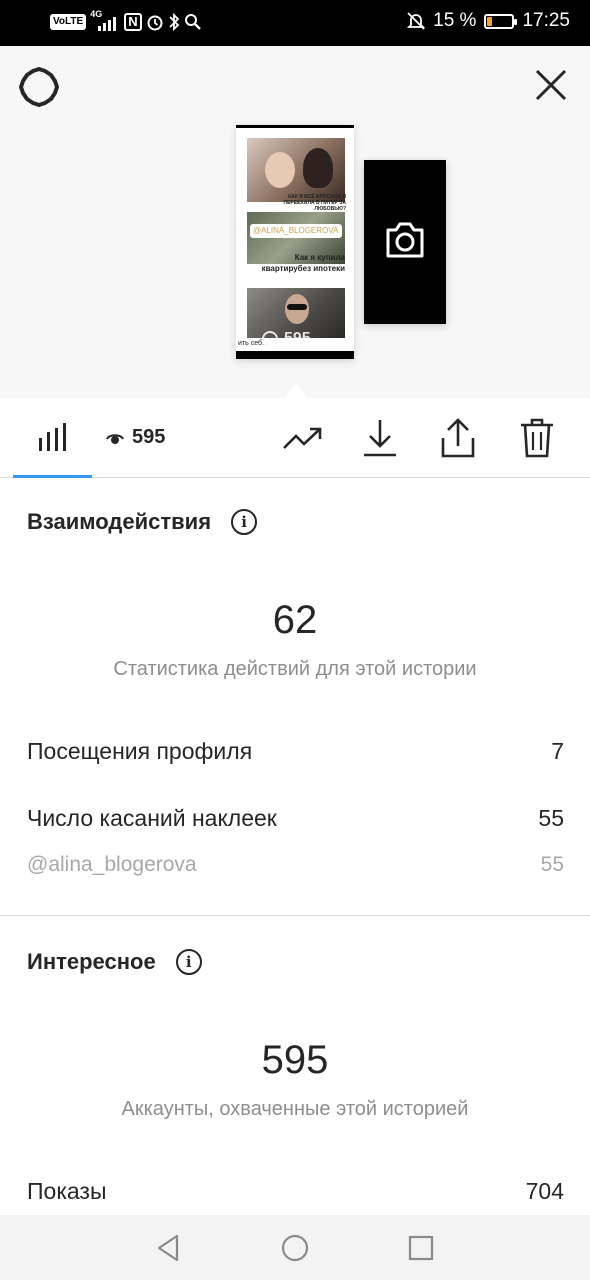 This screenshot has width=590, height=1280. I want to click on tab-insights, so click(52, 438).